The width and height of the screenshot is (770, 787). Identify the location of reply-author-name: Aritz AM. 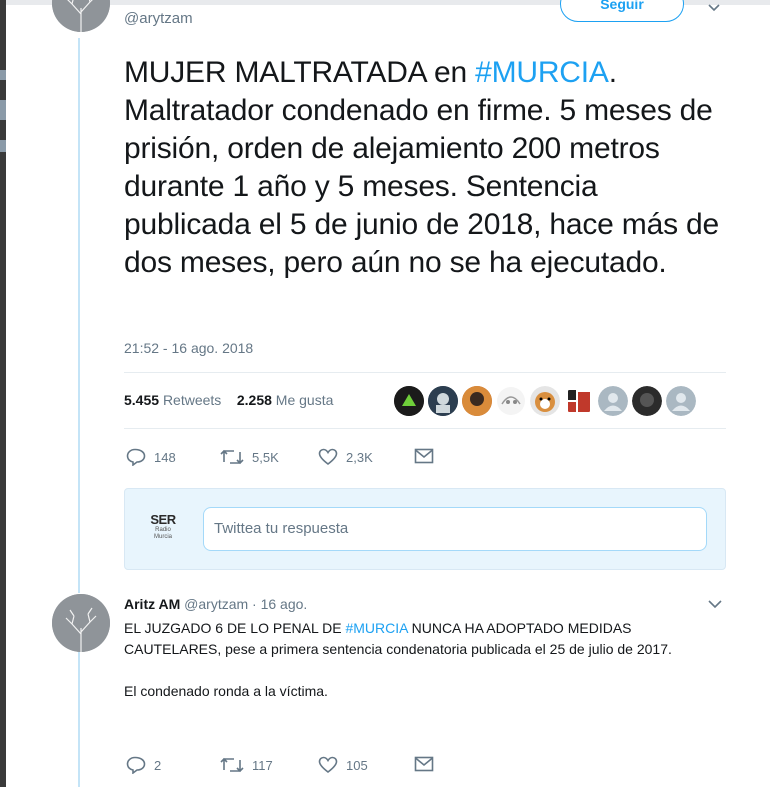
(152, 604).